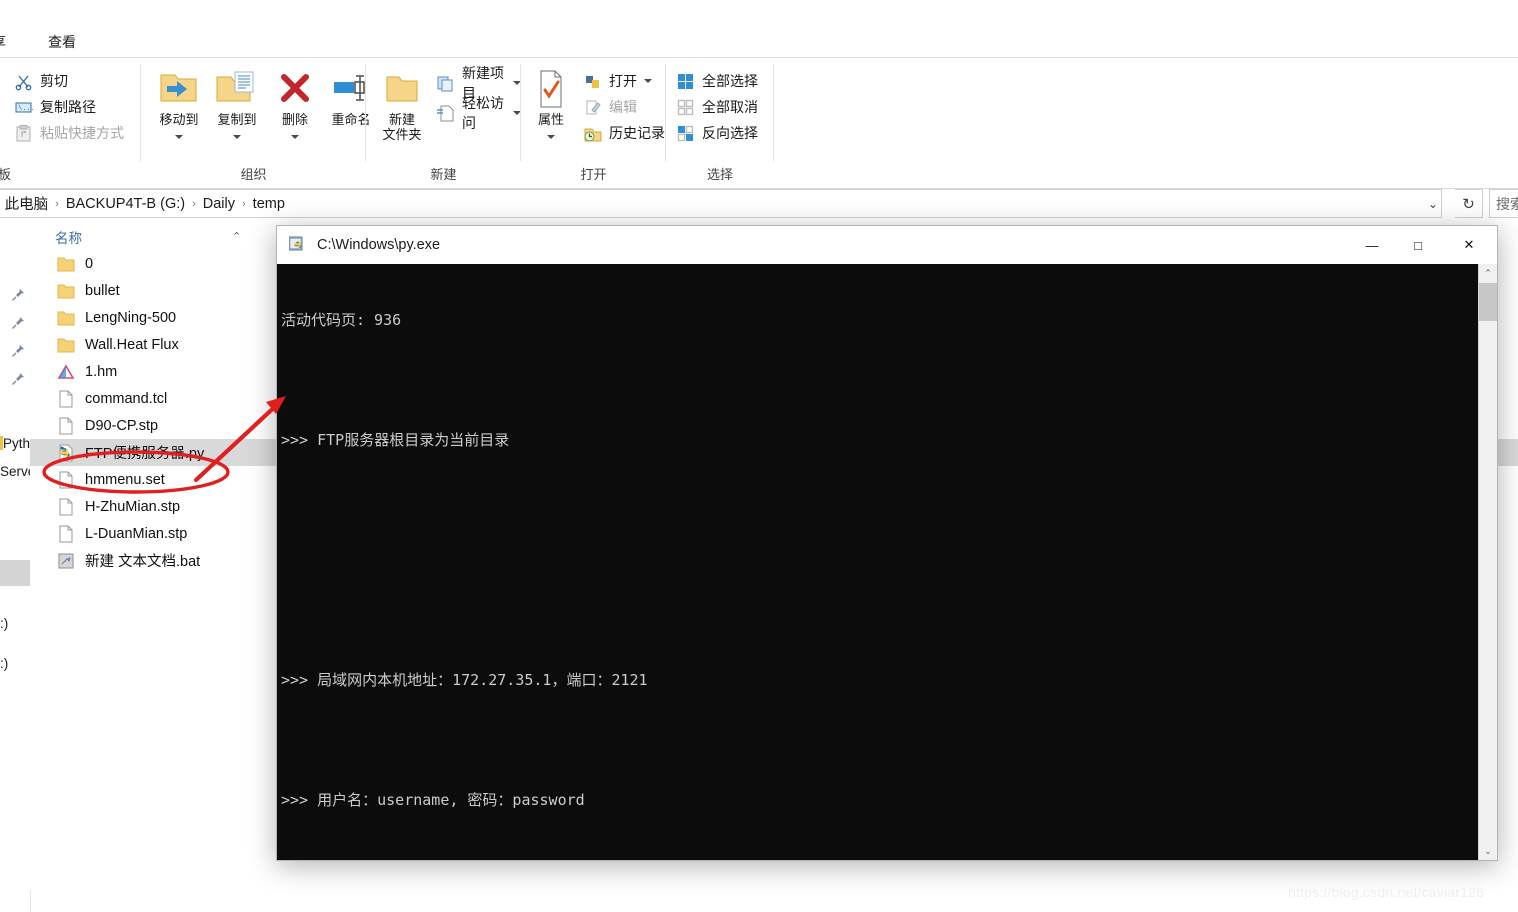  I want to click on ribbon-button-new-folder: 新建 文件夹, so click(402, 104).